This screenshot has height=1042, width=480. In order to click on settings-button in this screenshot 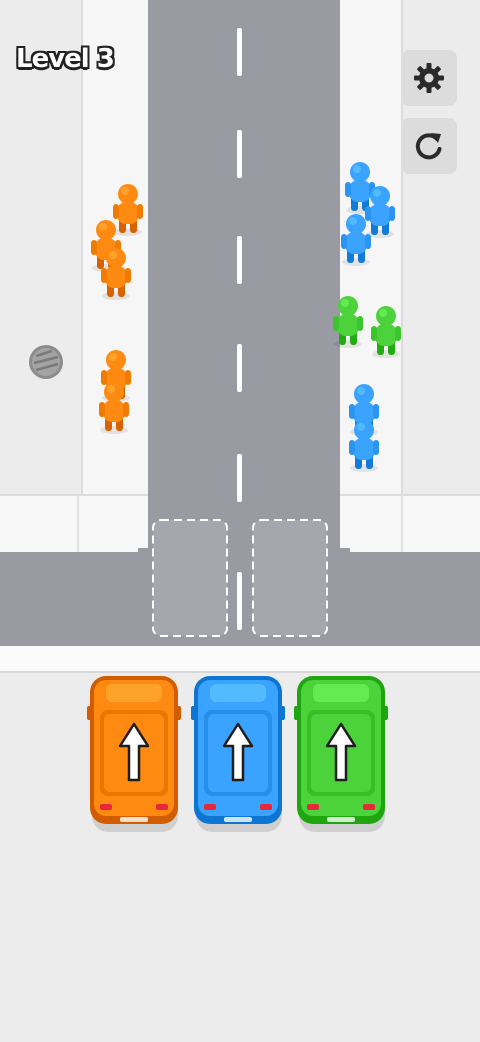, I will do `click(429, 78)`.